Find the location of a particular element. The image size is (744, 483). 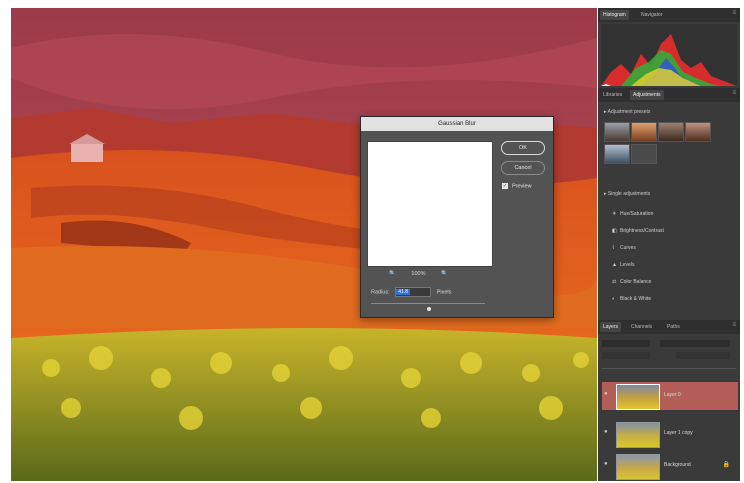

layer-row: ● Layer 1 copy is located at coordinates (670, 434).